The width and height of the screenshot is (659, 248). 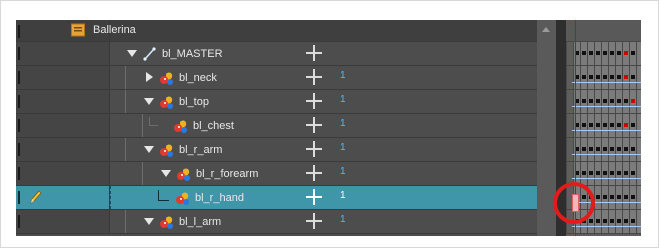 What do you see at coordinates (200, 150) in the screenshot?
I see `layer-name: bl_r_arm` at bounding box center [200, 150].